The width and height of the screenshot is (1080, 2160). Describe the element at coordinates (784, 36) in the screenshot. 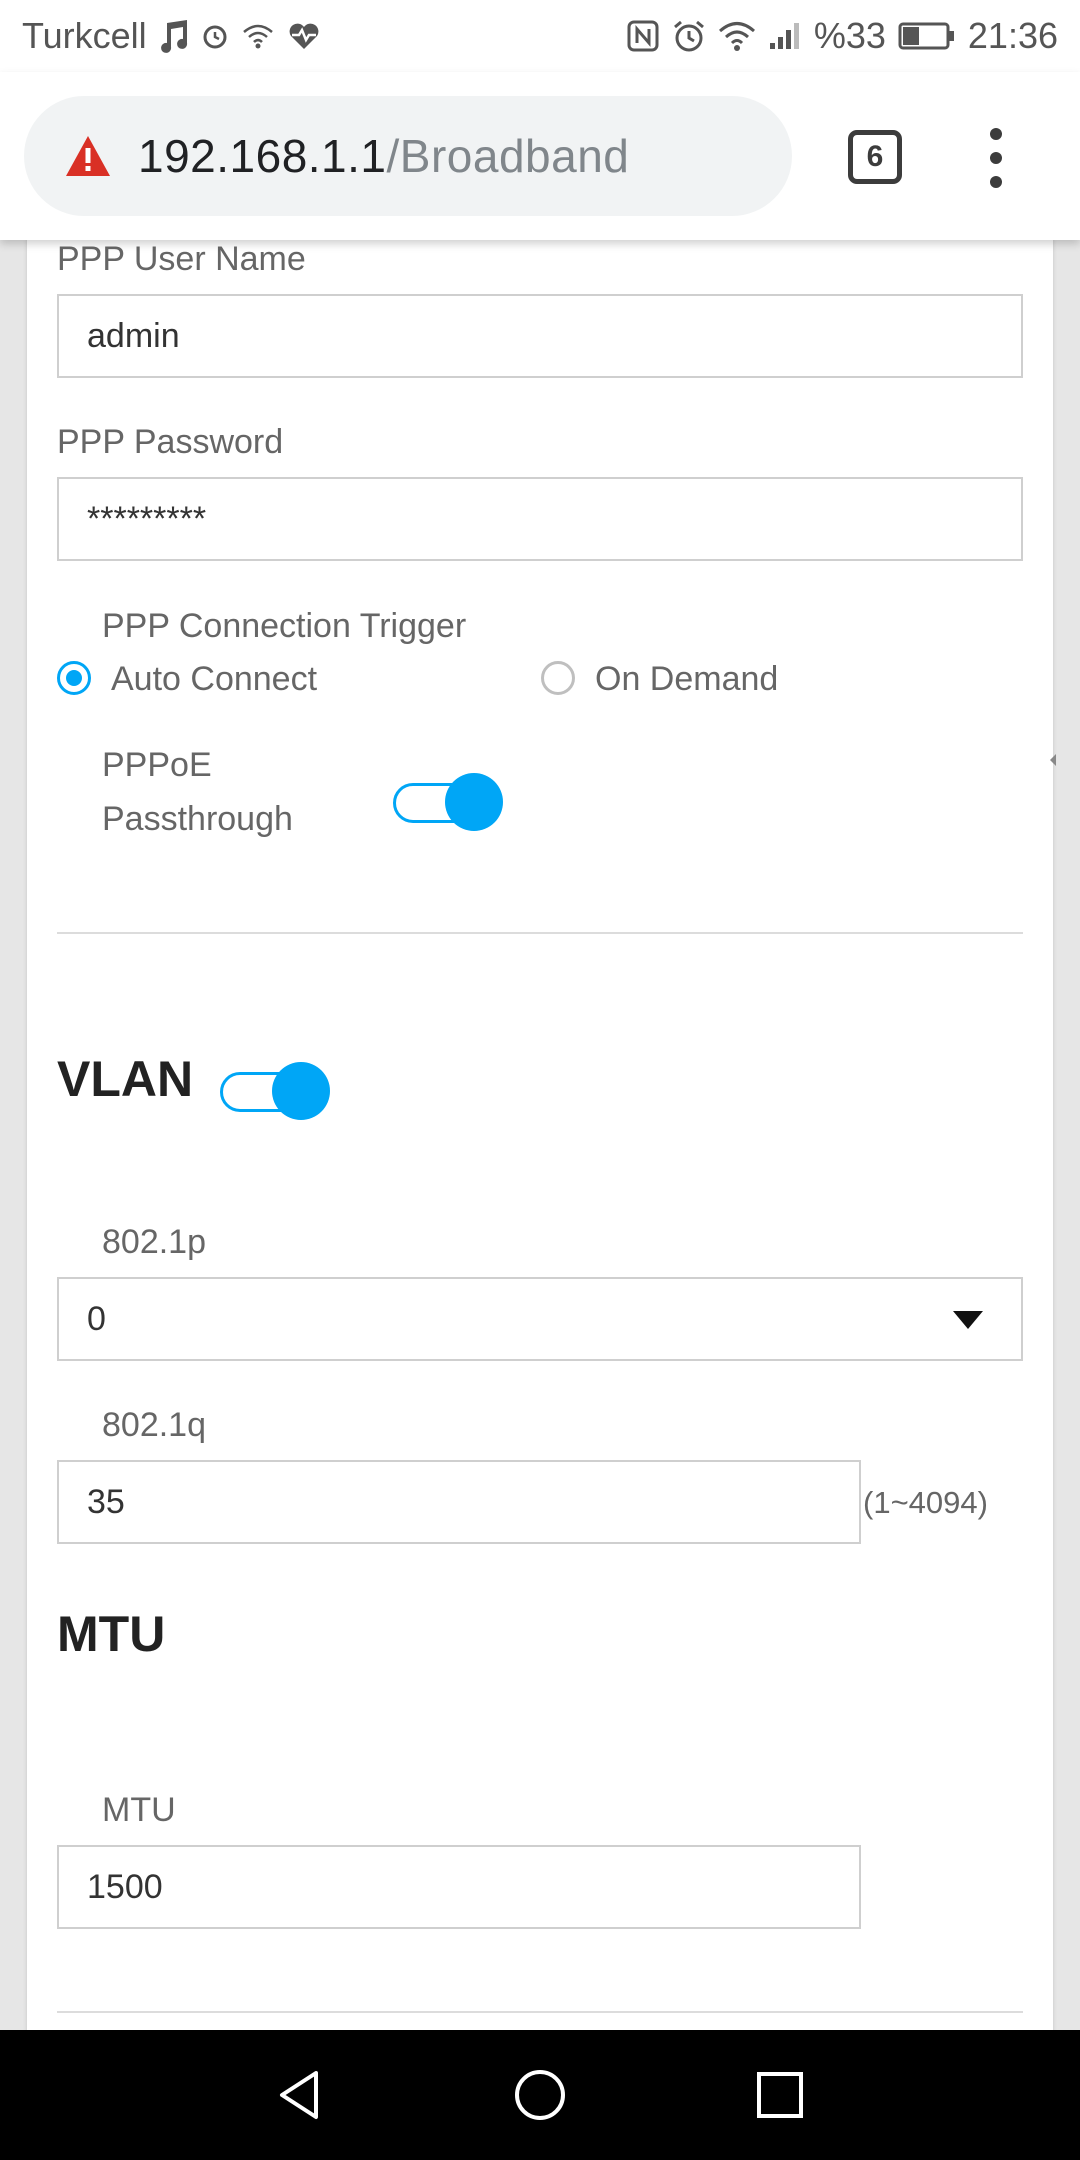

I see `signal-icon` at that location.